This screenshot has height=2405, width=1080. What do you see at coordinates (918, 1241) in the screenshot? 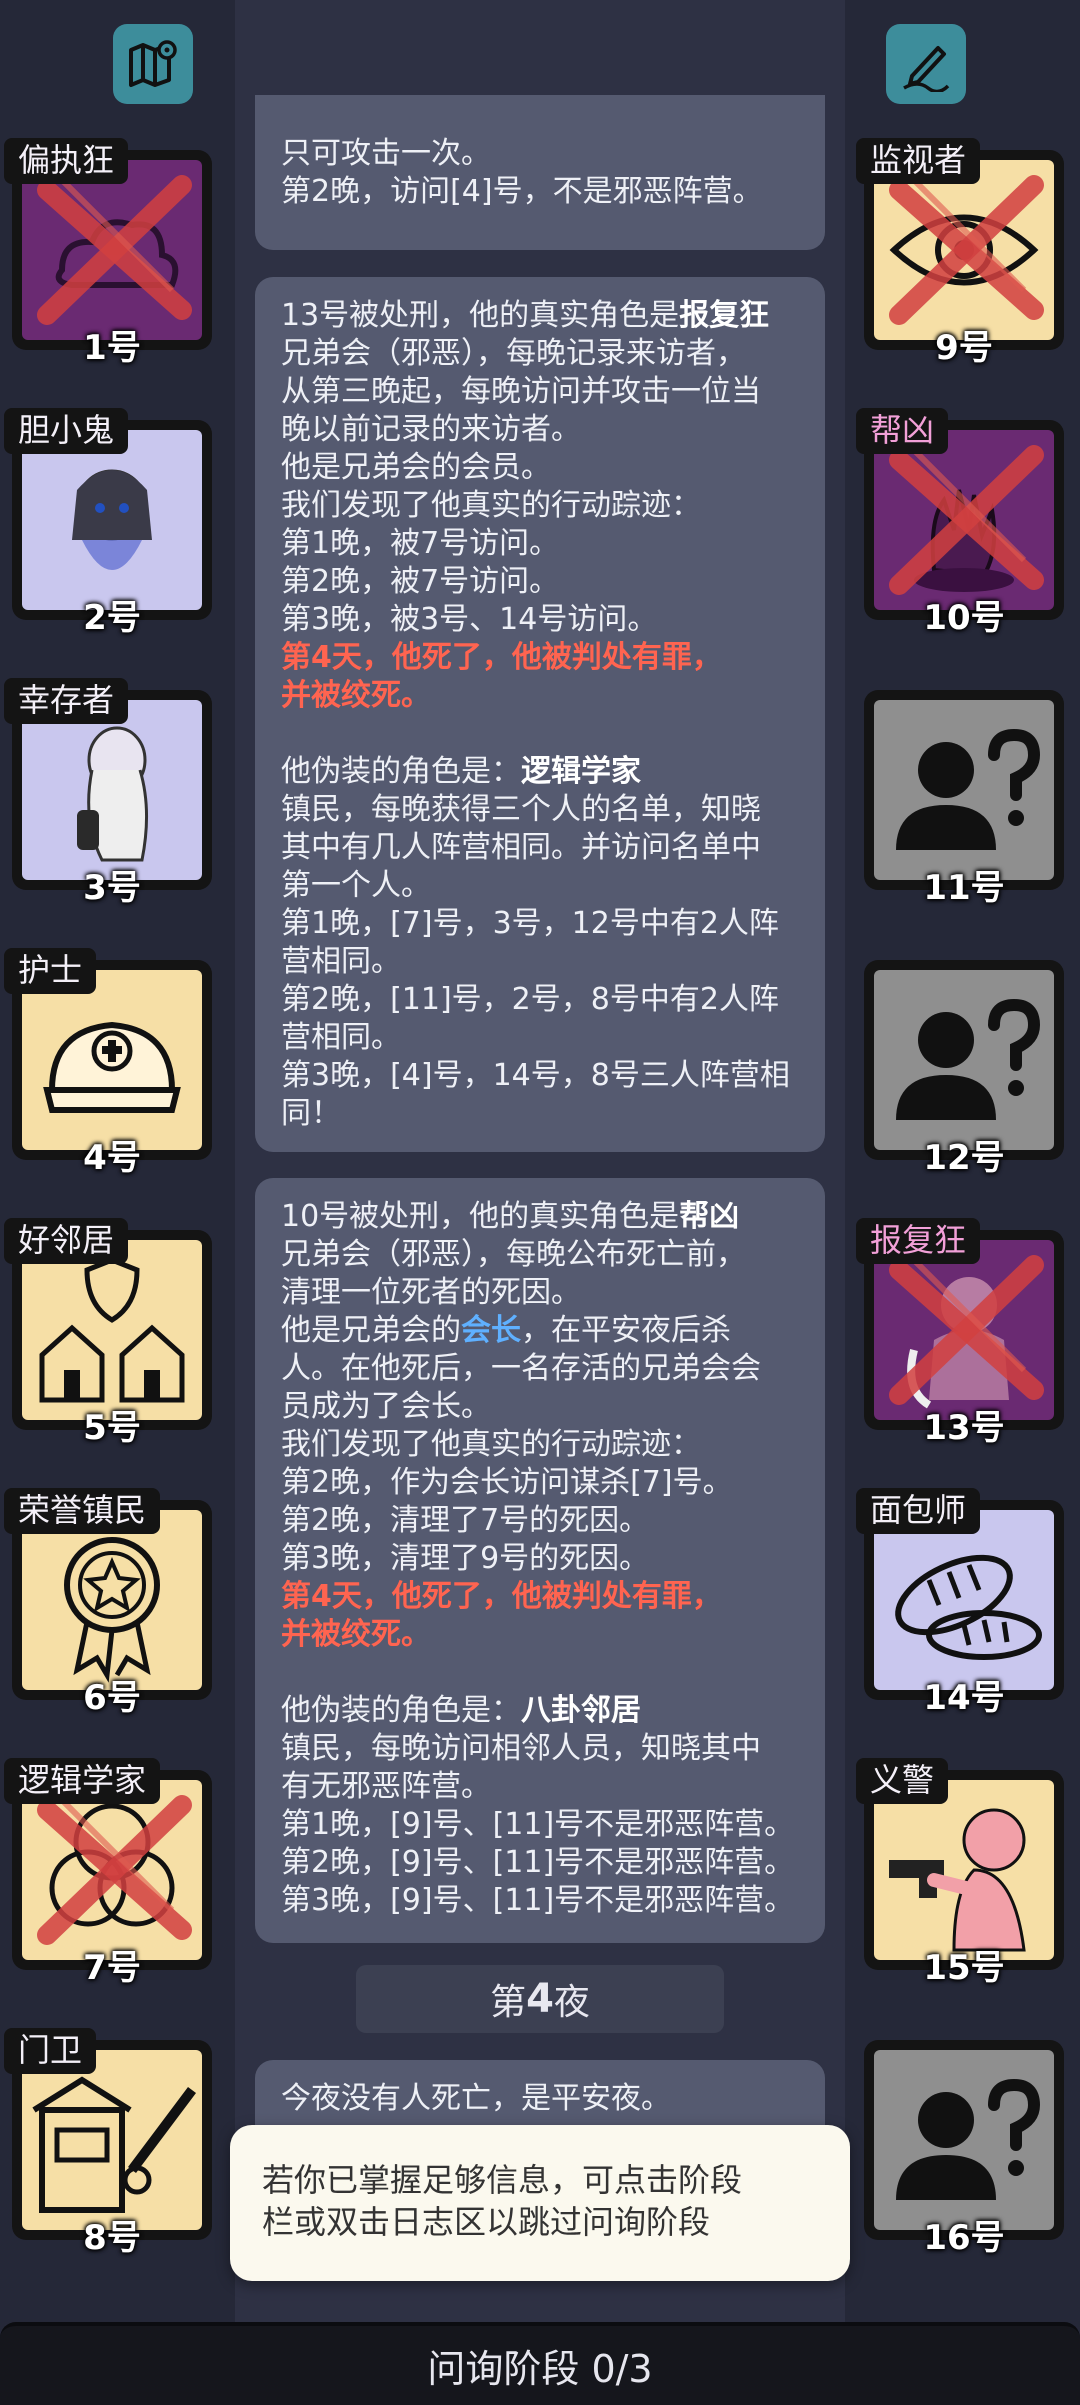
I see `role-name-tag: 报复狂` at bounding box center [918, 1241].